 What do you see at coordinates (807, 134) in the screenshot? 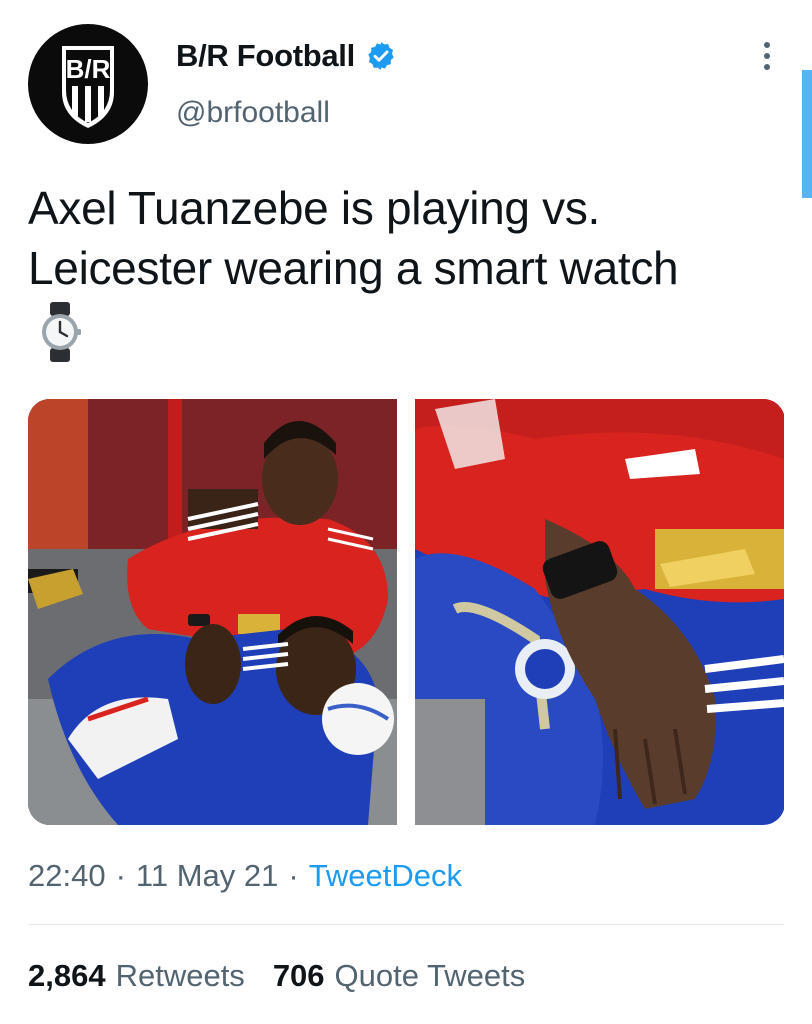
I see `scrollbar` at bounding box center [807, 134].